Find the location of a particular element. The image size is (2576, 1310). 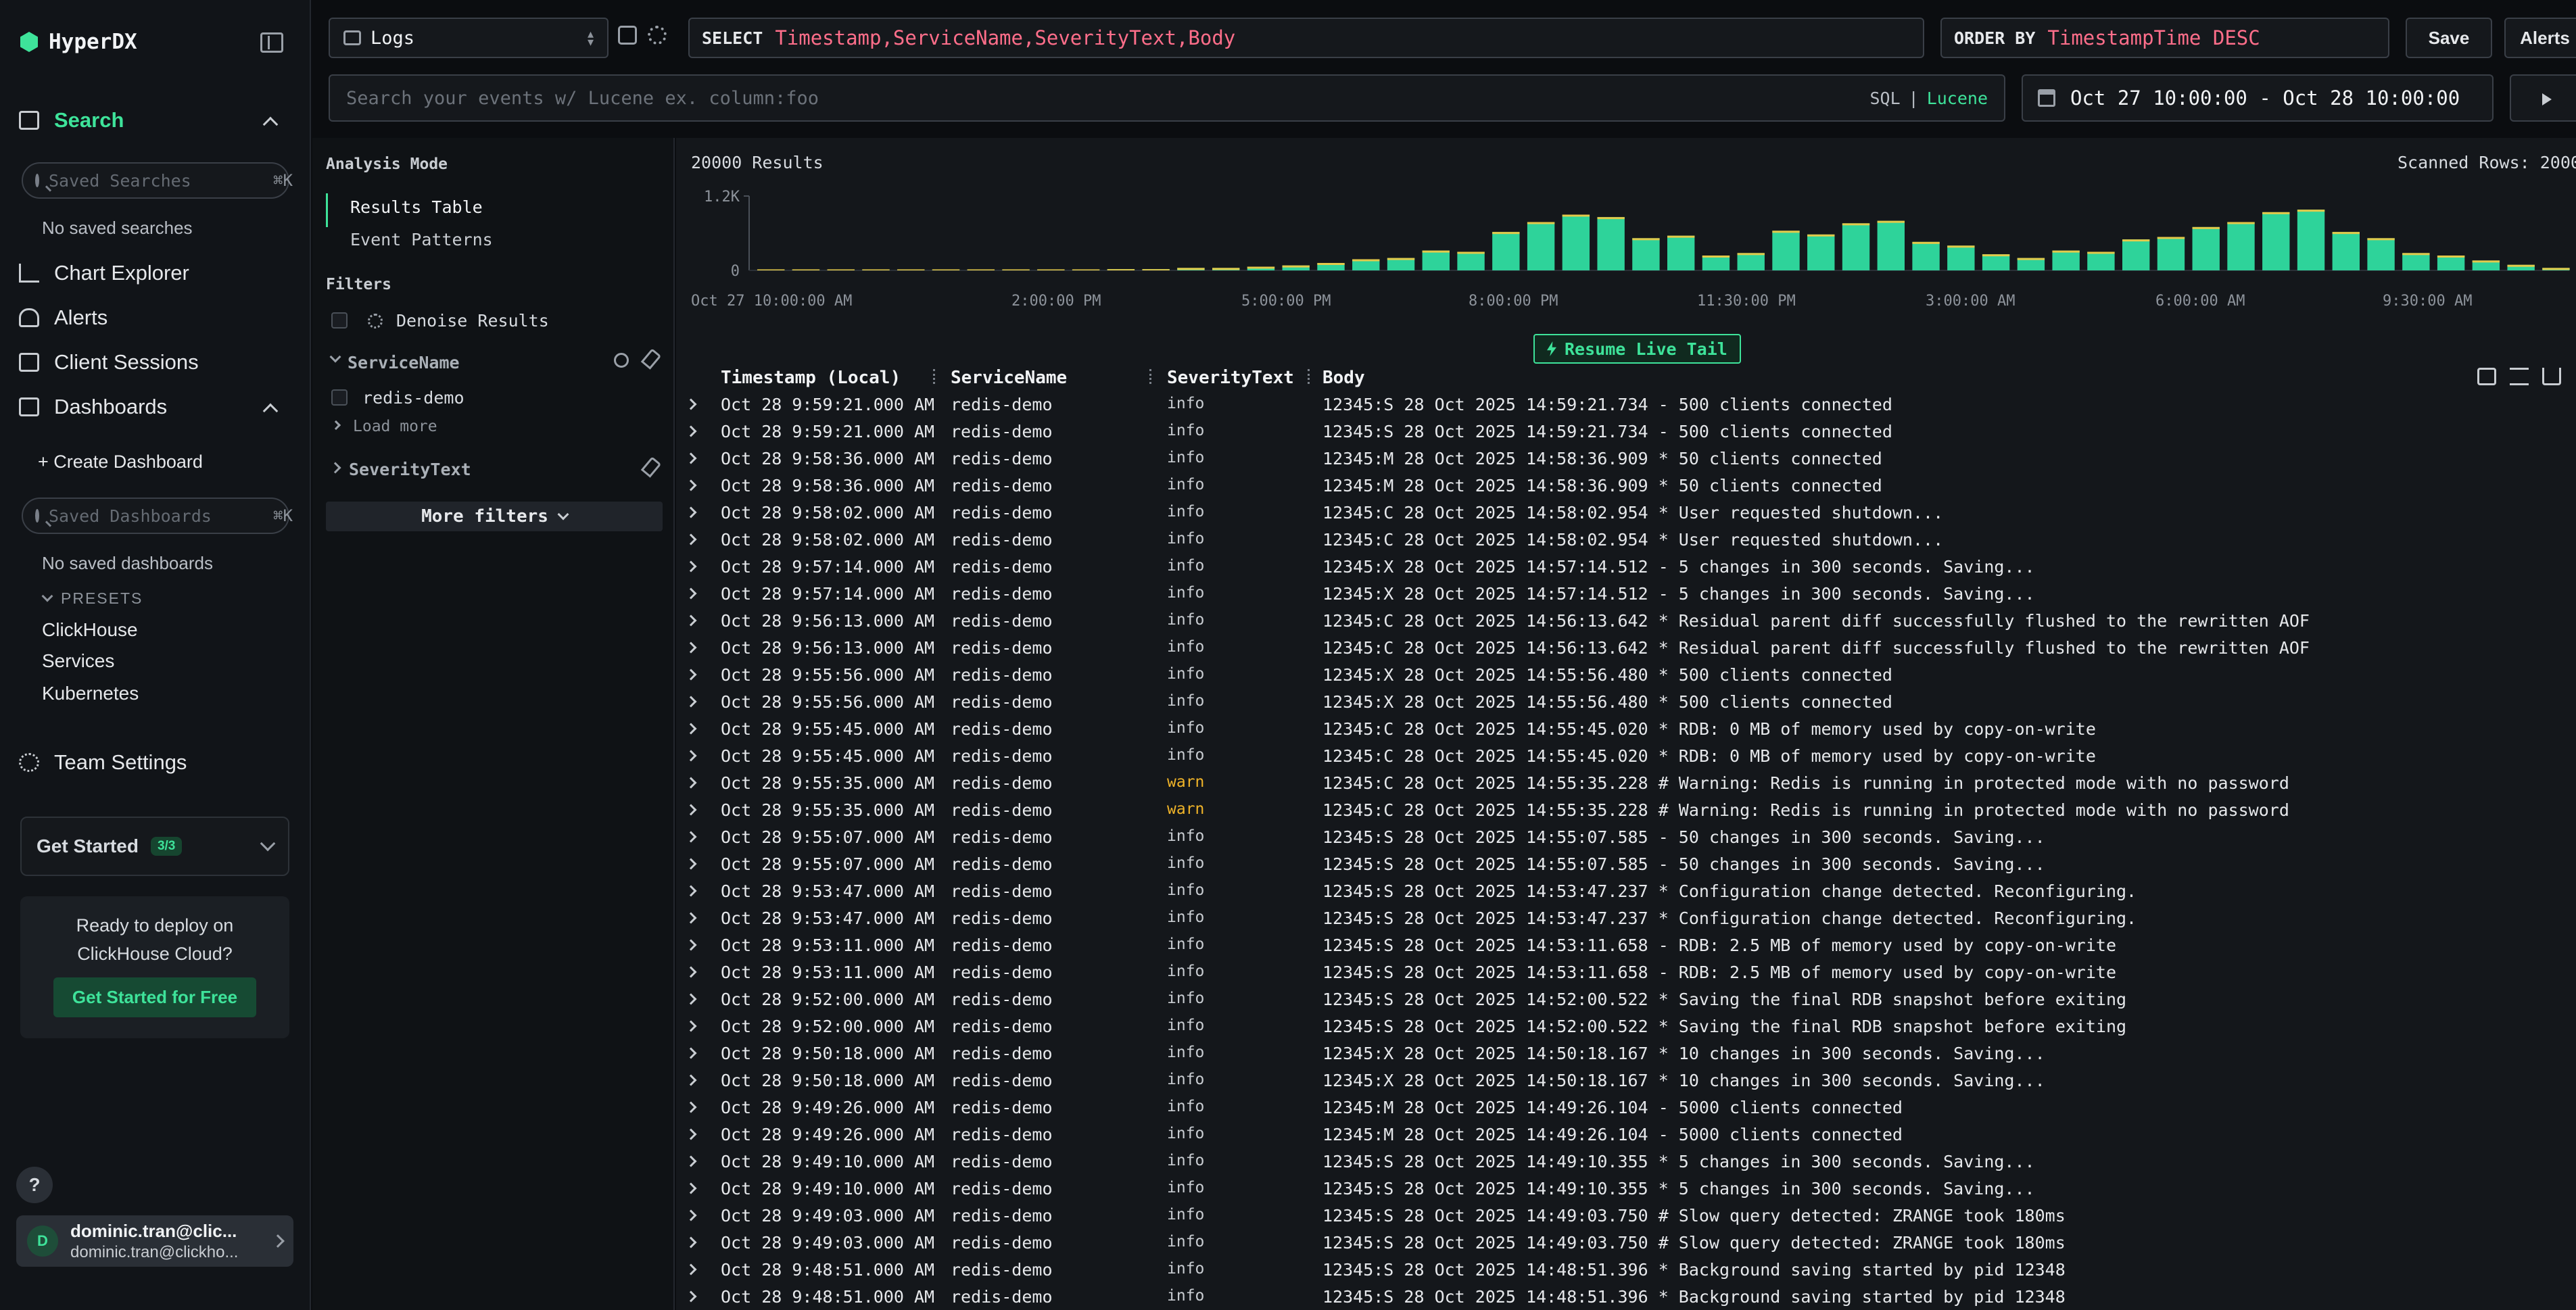

saved-dashboards-field is located at coordinates (156, 516).